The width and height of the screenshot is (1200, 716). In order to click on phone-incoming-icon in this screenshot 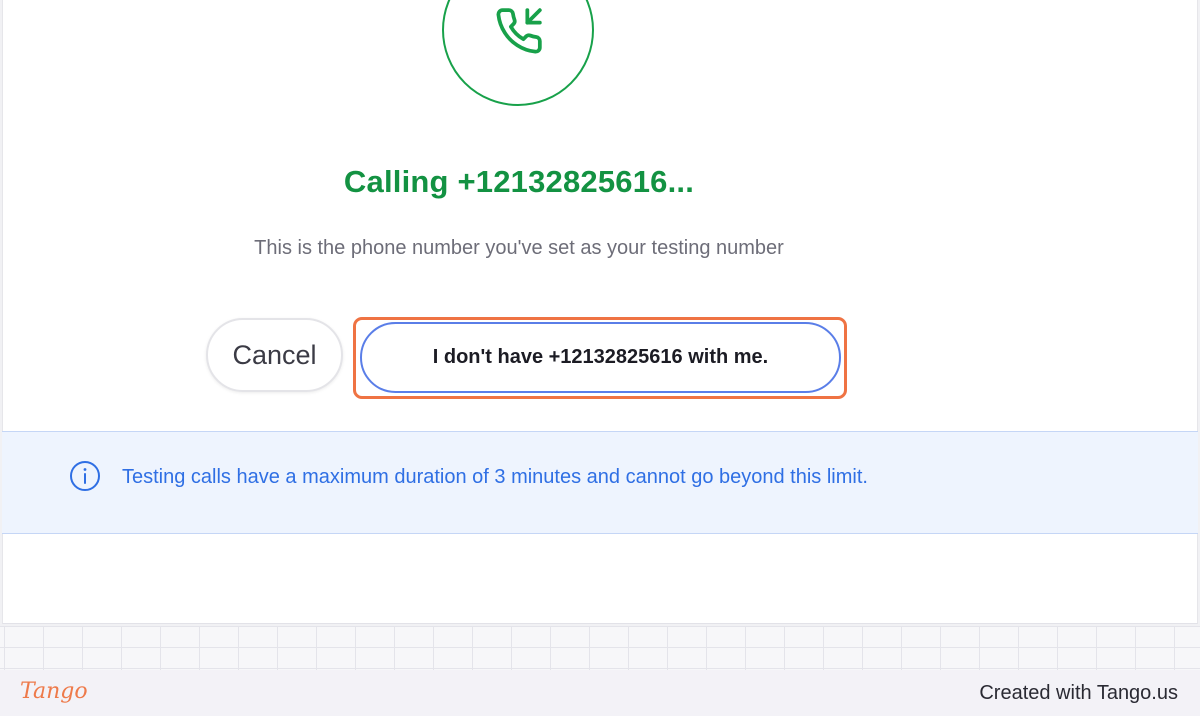, I will do `click(519, 31)`.